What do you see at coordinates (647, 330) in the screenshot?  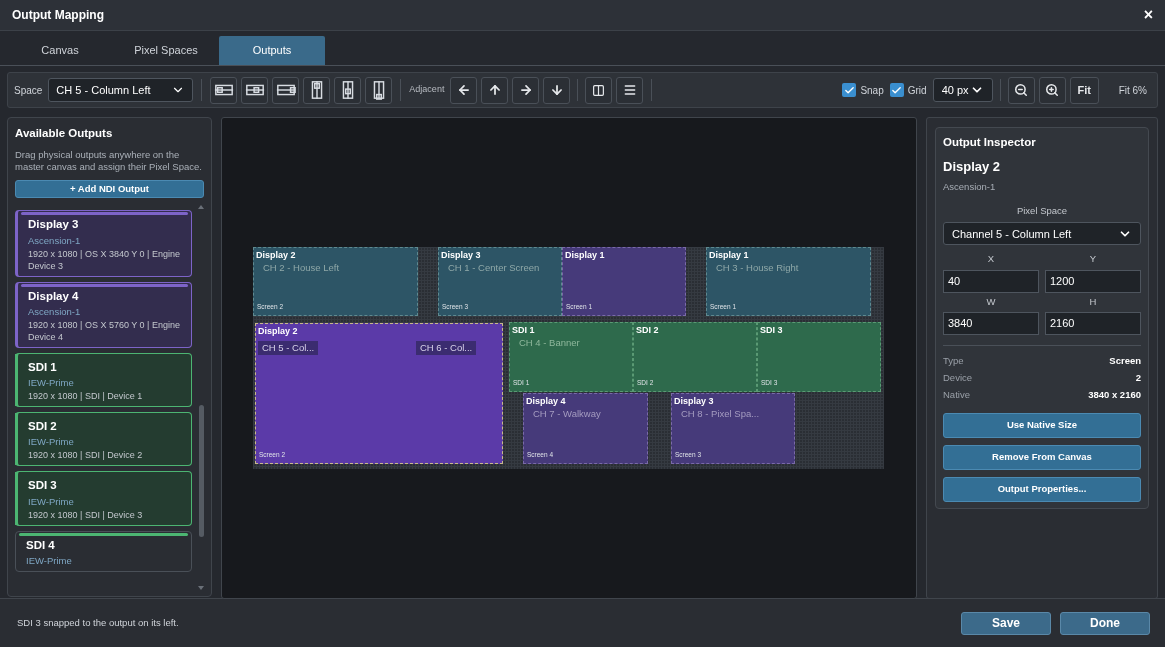 I see `output-label: SDI 2` at bounding box center [647, 330].